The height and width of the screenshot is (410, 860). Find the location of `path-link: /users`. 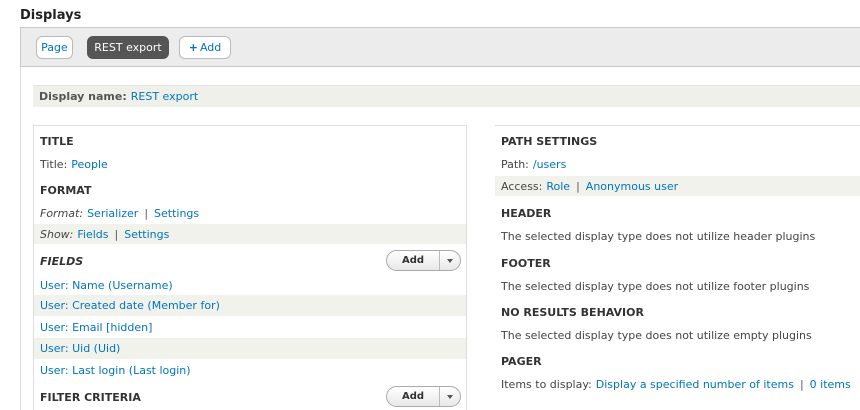

path-link: /users is located at coordinates (549, 164).